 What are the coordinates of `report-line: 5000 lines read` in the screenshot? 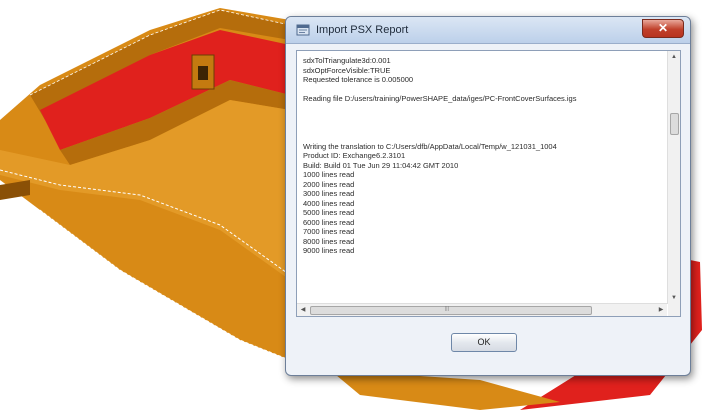 It's located at (329, 212).